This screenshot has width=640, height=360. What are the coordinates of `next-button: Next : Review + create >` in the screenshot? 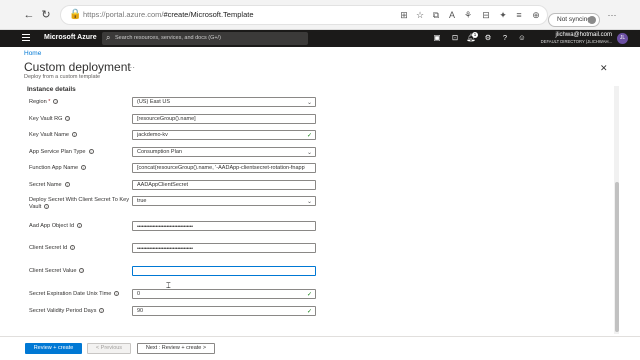 It's located at (176, 348).